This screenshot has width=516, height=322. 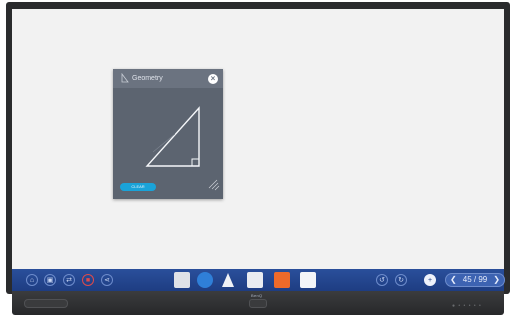 What do you see at coordinates (46, 303) in the screenshot?
I see `front-ports` at bounding box center [46, 303].